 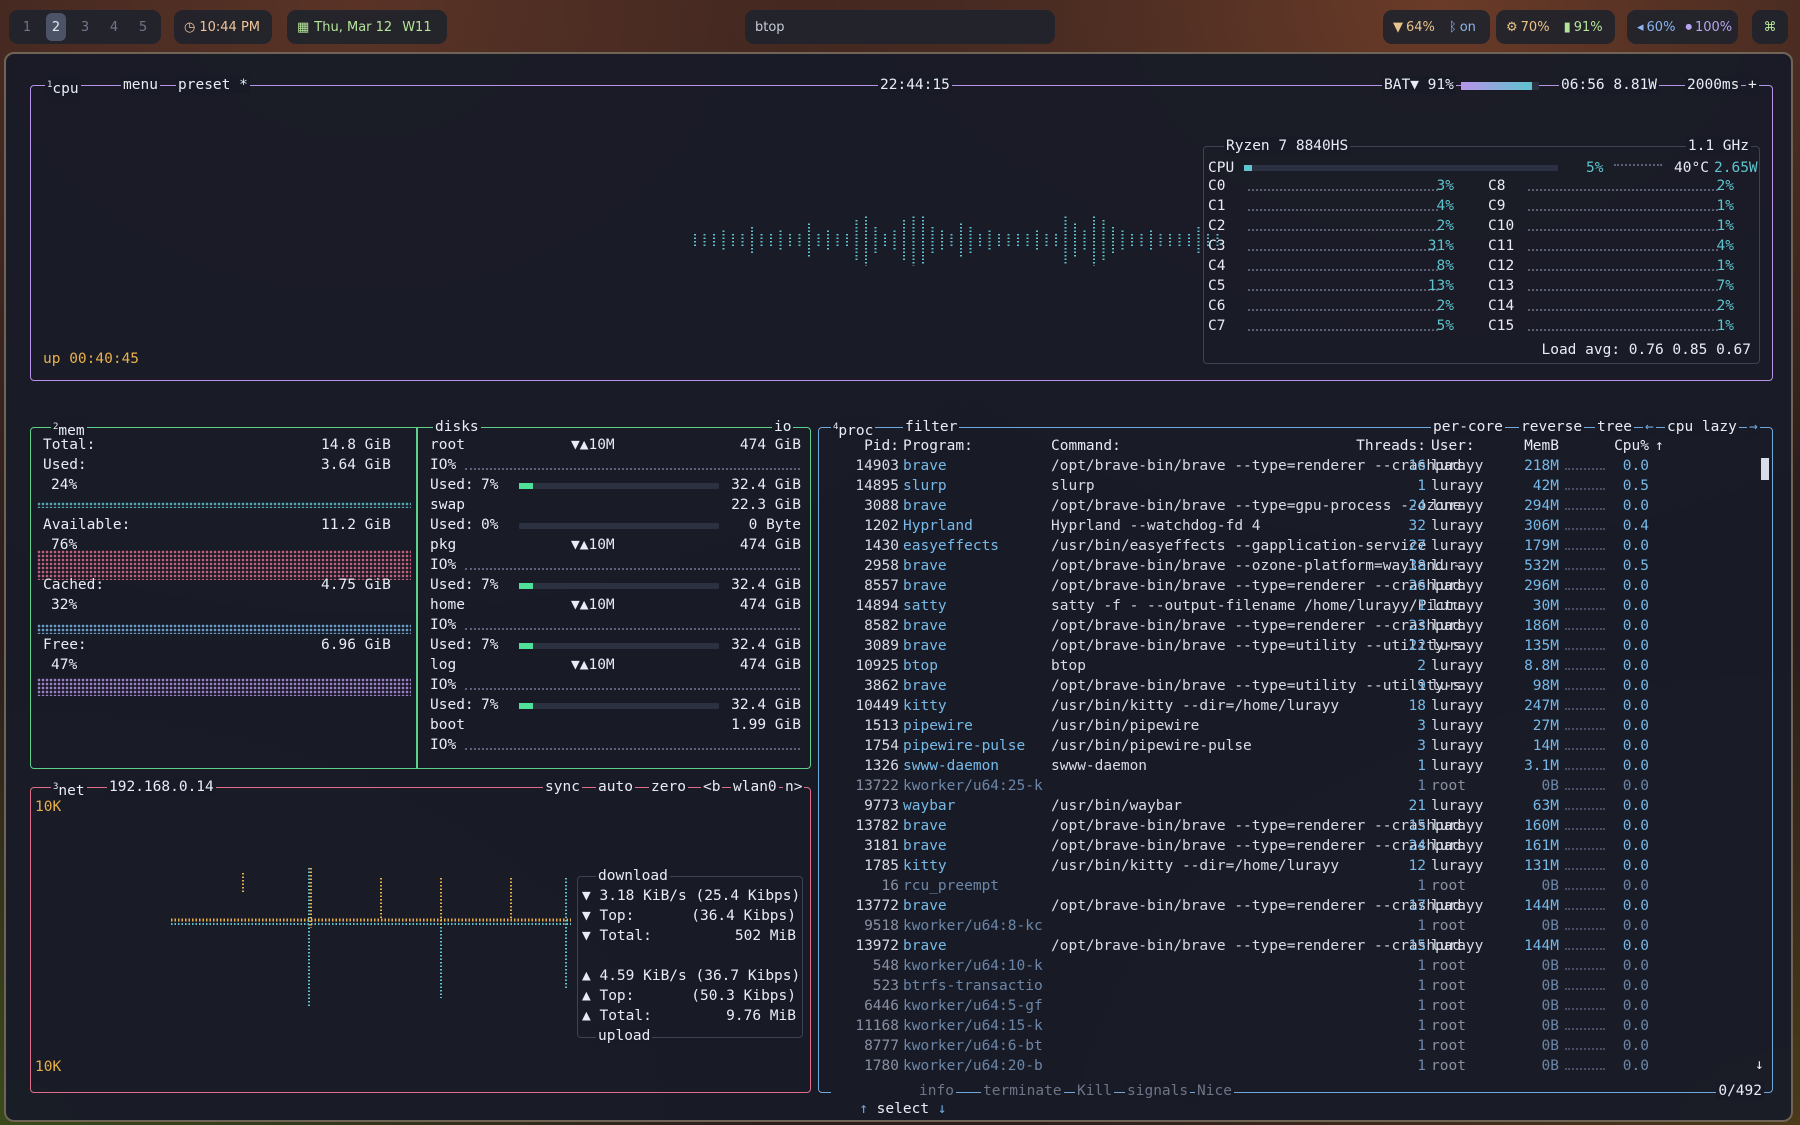 I want to click on header-mem: MemB, so click(x=1529, y=446).